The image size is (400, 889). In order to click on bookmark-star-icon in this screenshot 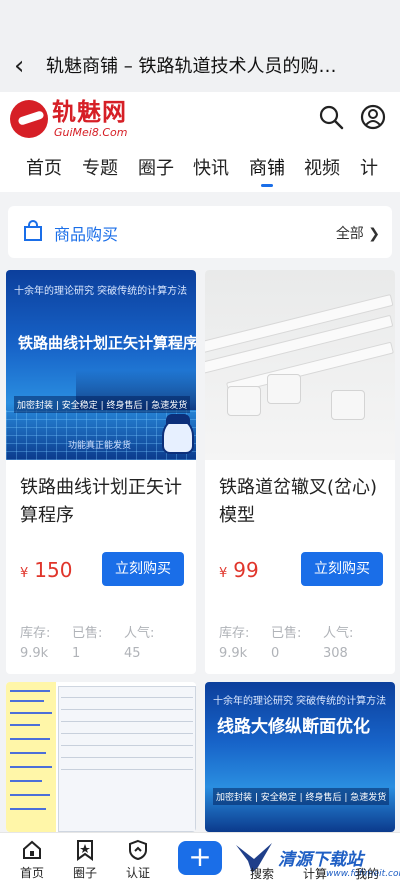, I will do `click(85, 850)`.